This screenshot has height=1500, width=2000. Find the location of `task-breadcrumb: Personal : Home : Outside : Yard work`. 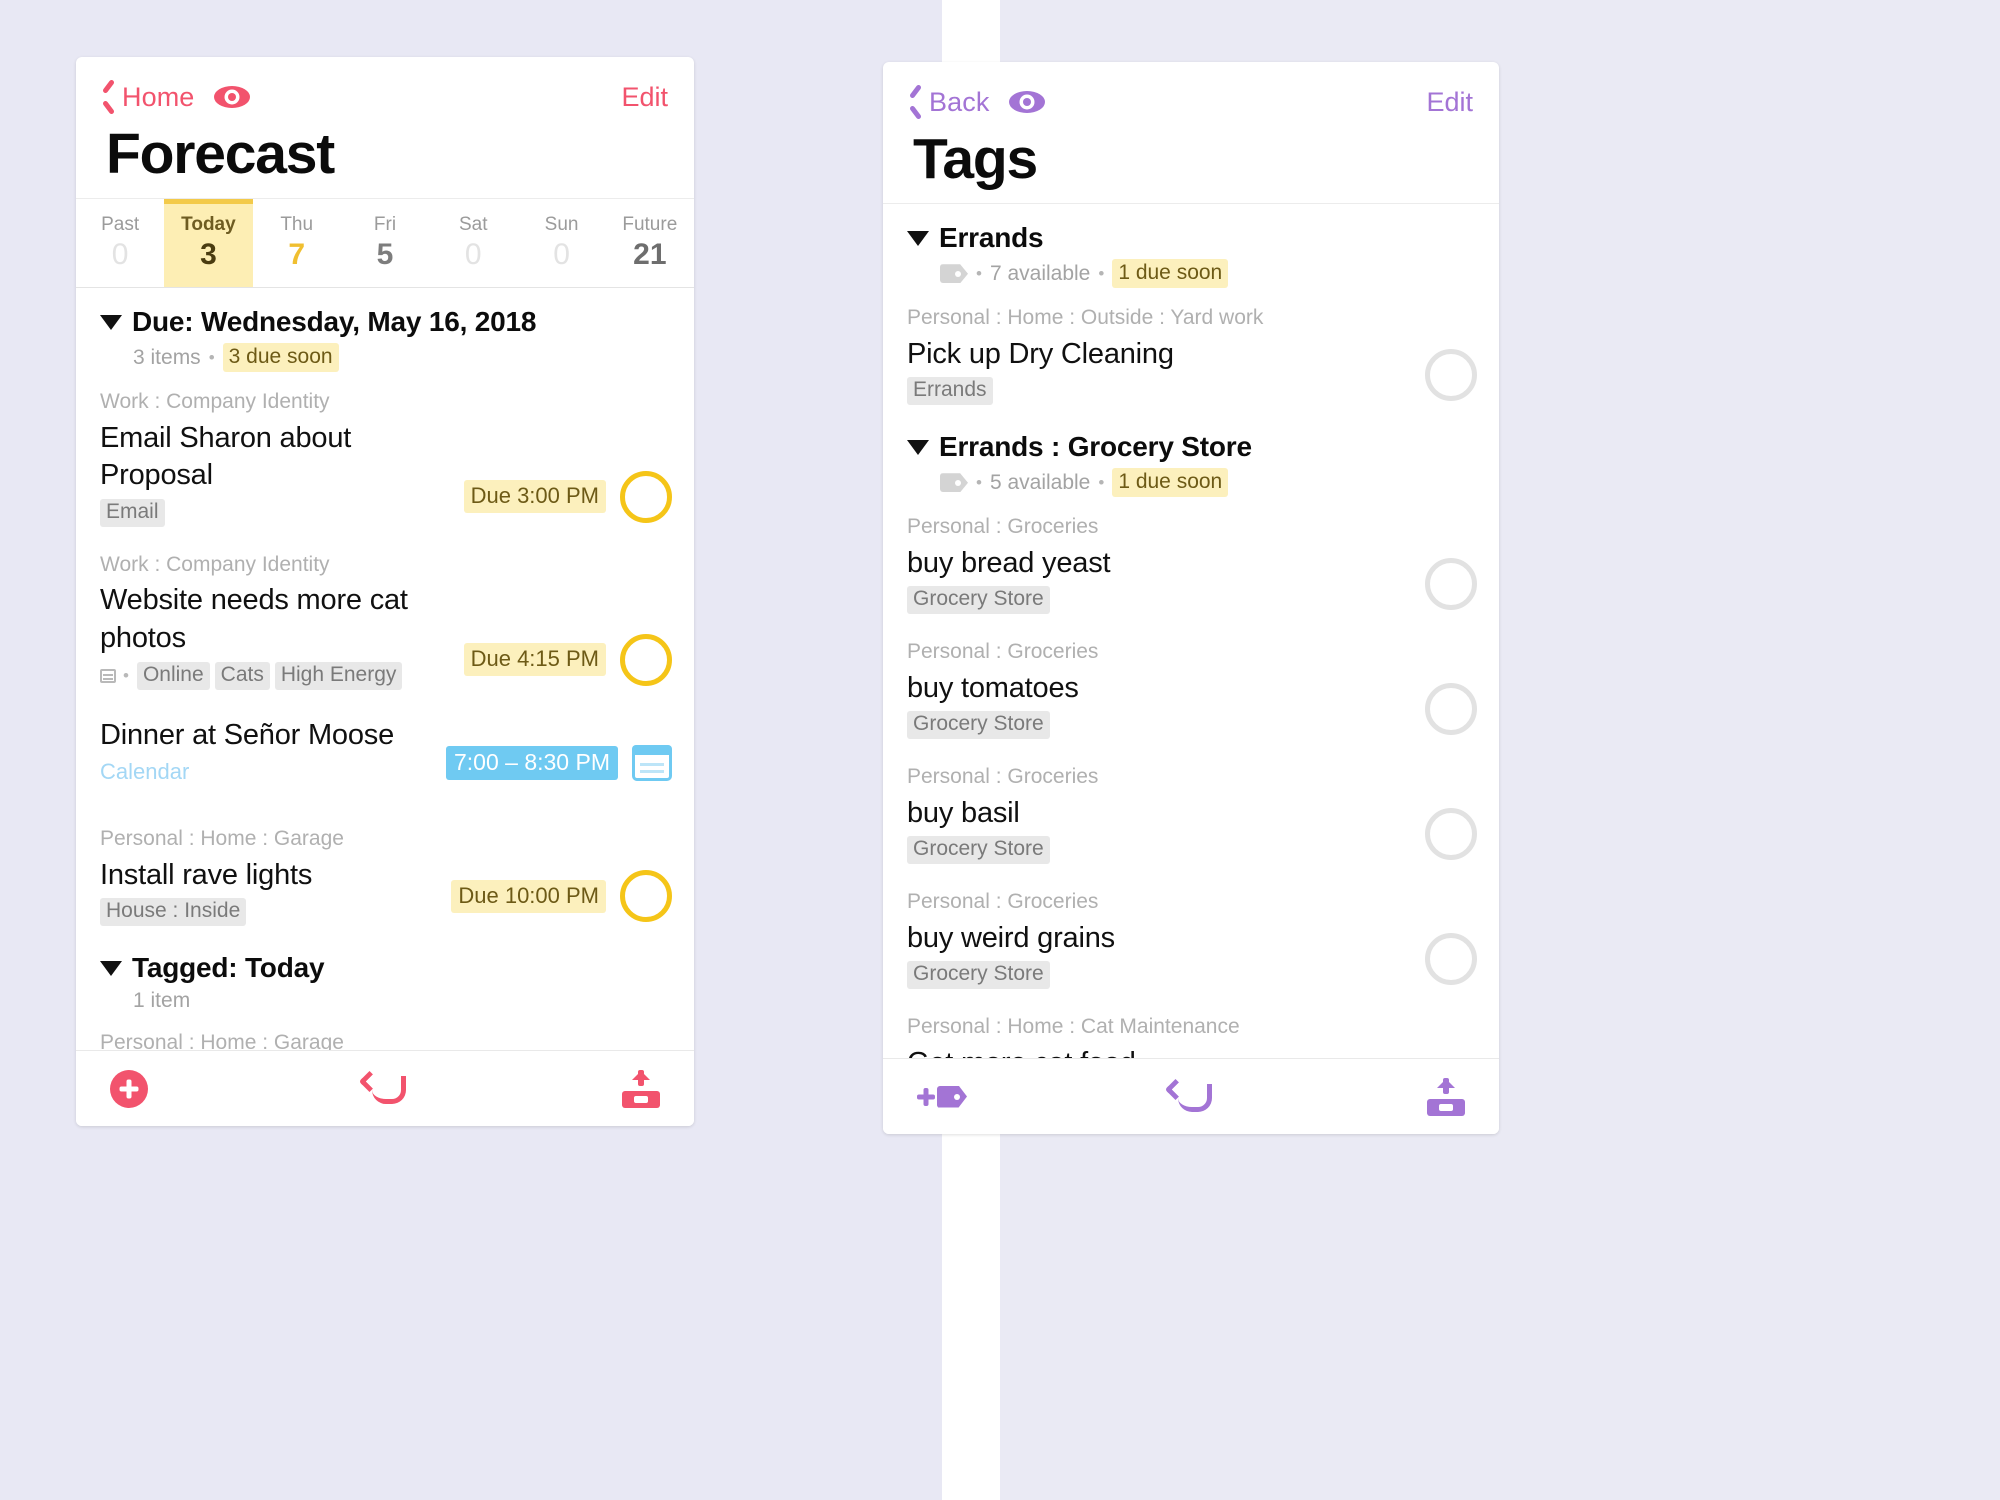

task-breadcrumb: Personal : Home : Outside : Yard work is located at coordinates (1085, 318).